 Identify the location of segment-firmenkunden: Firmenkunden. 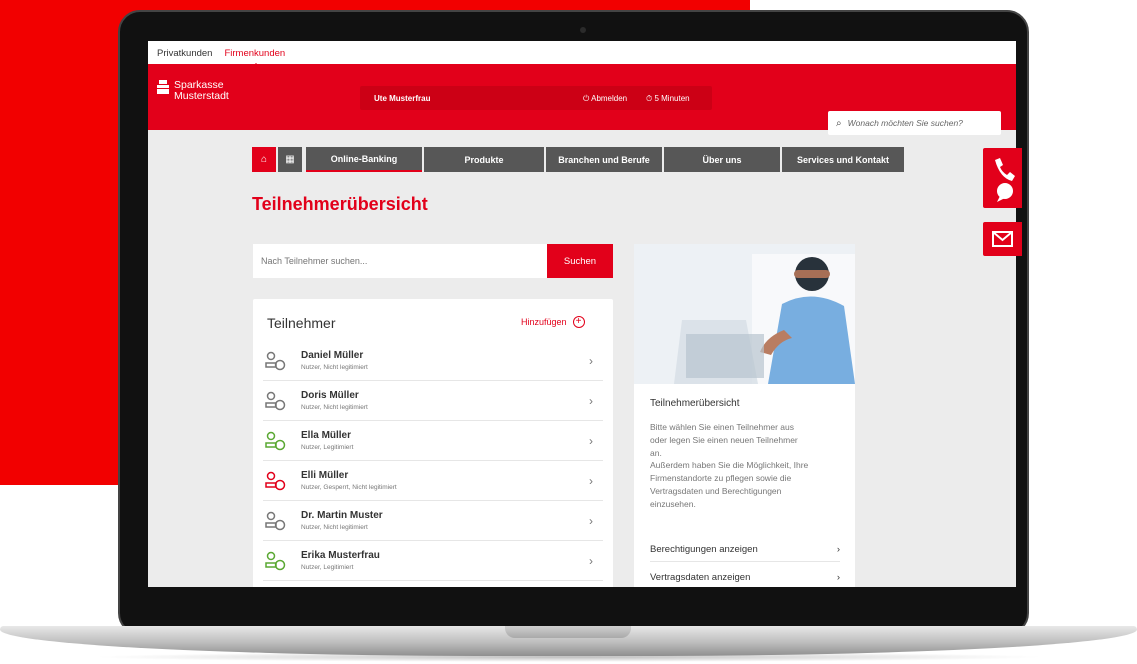
(254, 57).